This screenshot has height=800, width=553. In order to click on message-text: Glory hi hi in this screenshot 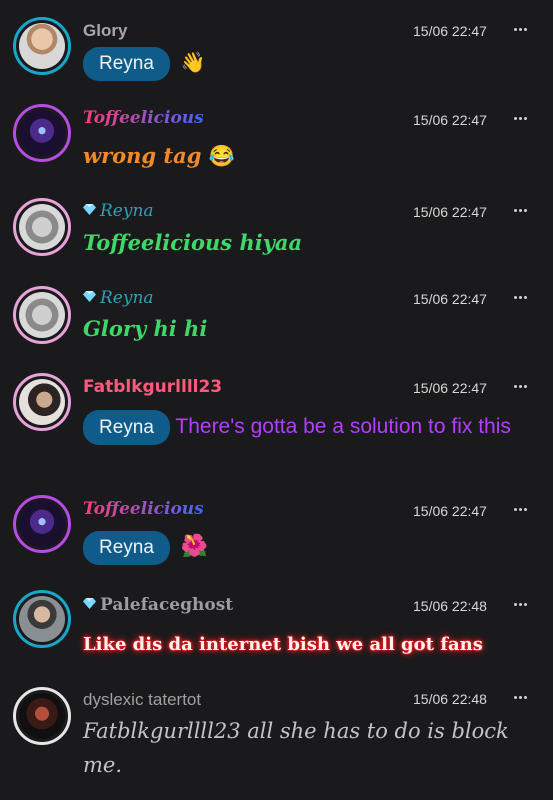, I will do `click(145, 328)`.